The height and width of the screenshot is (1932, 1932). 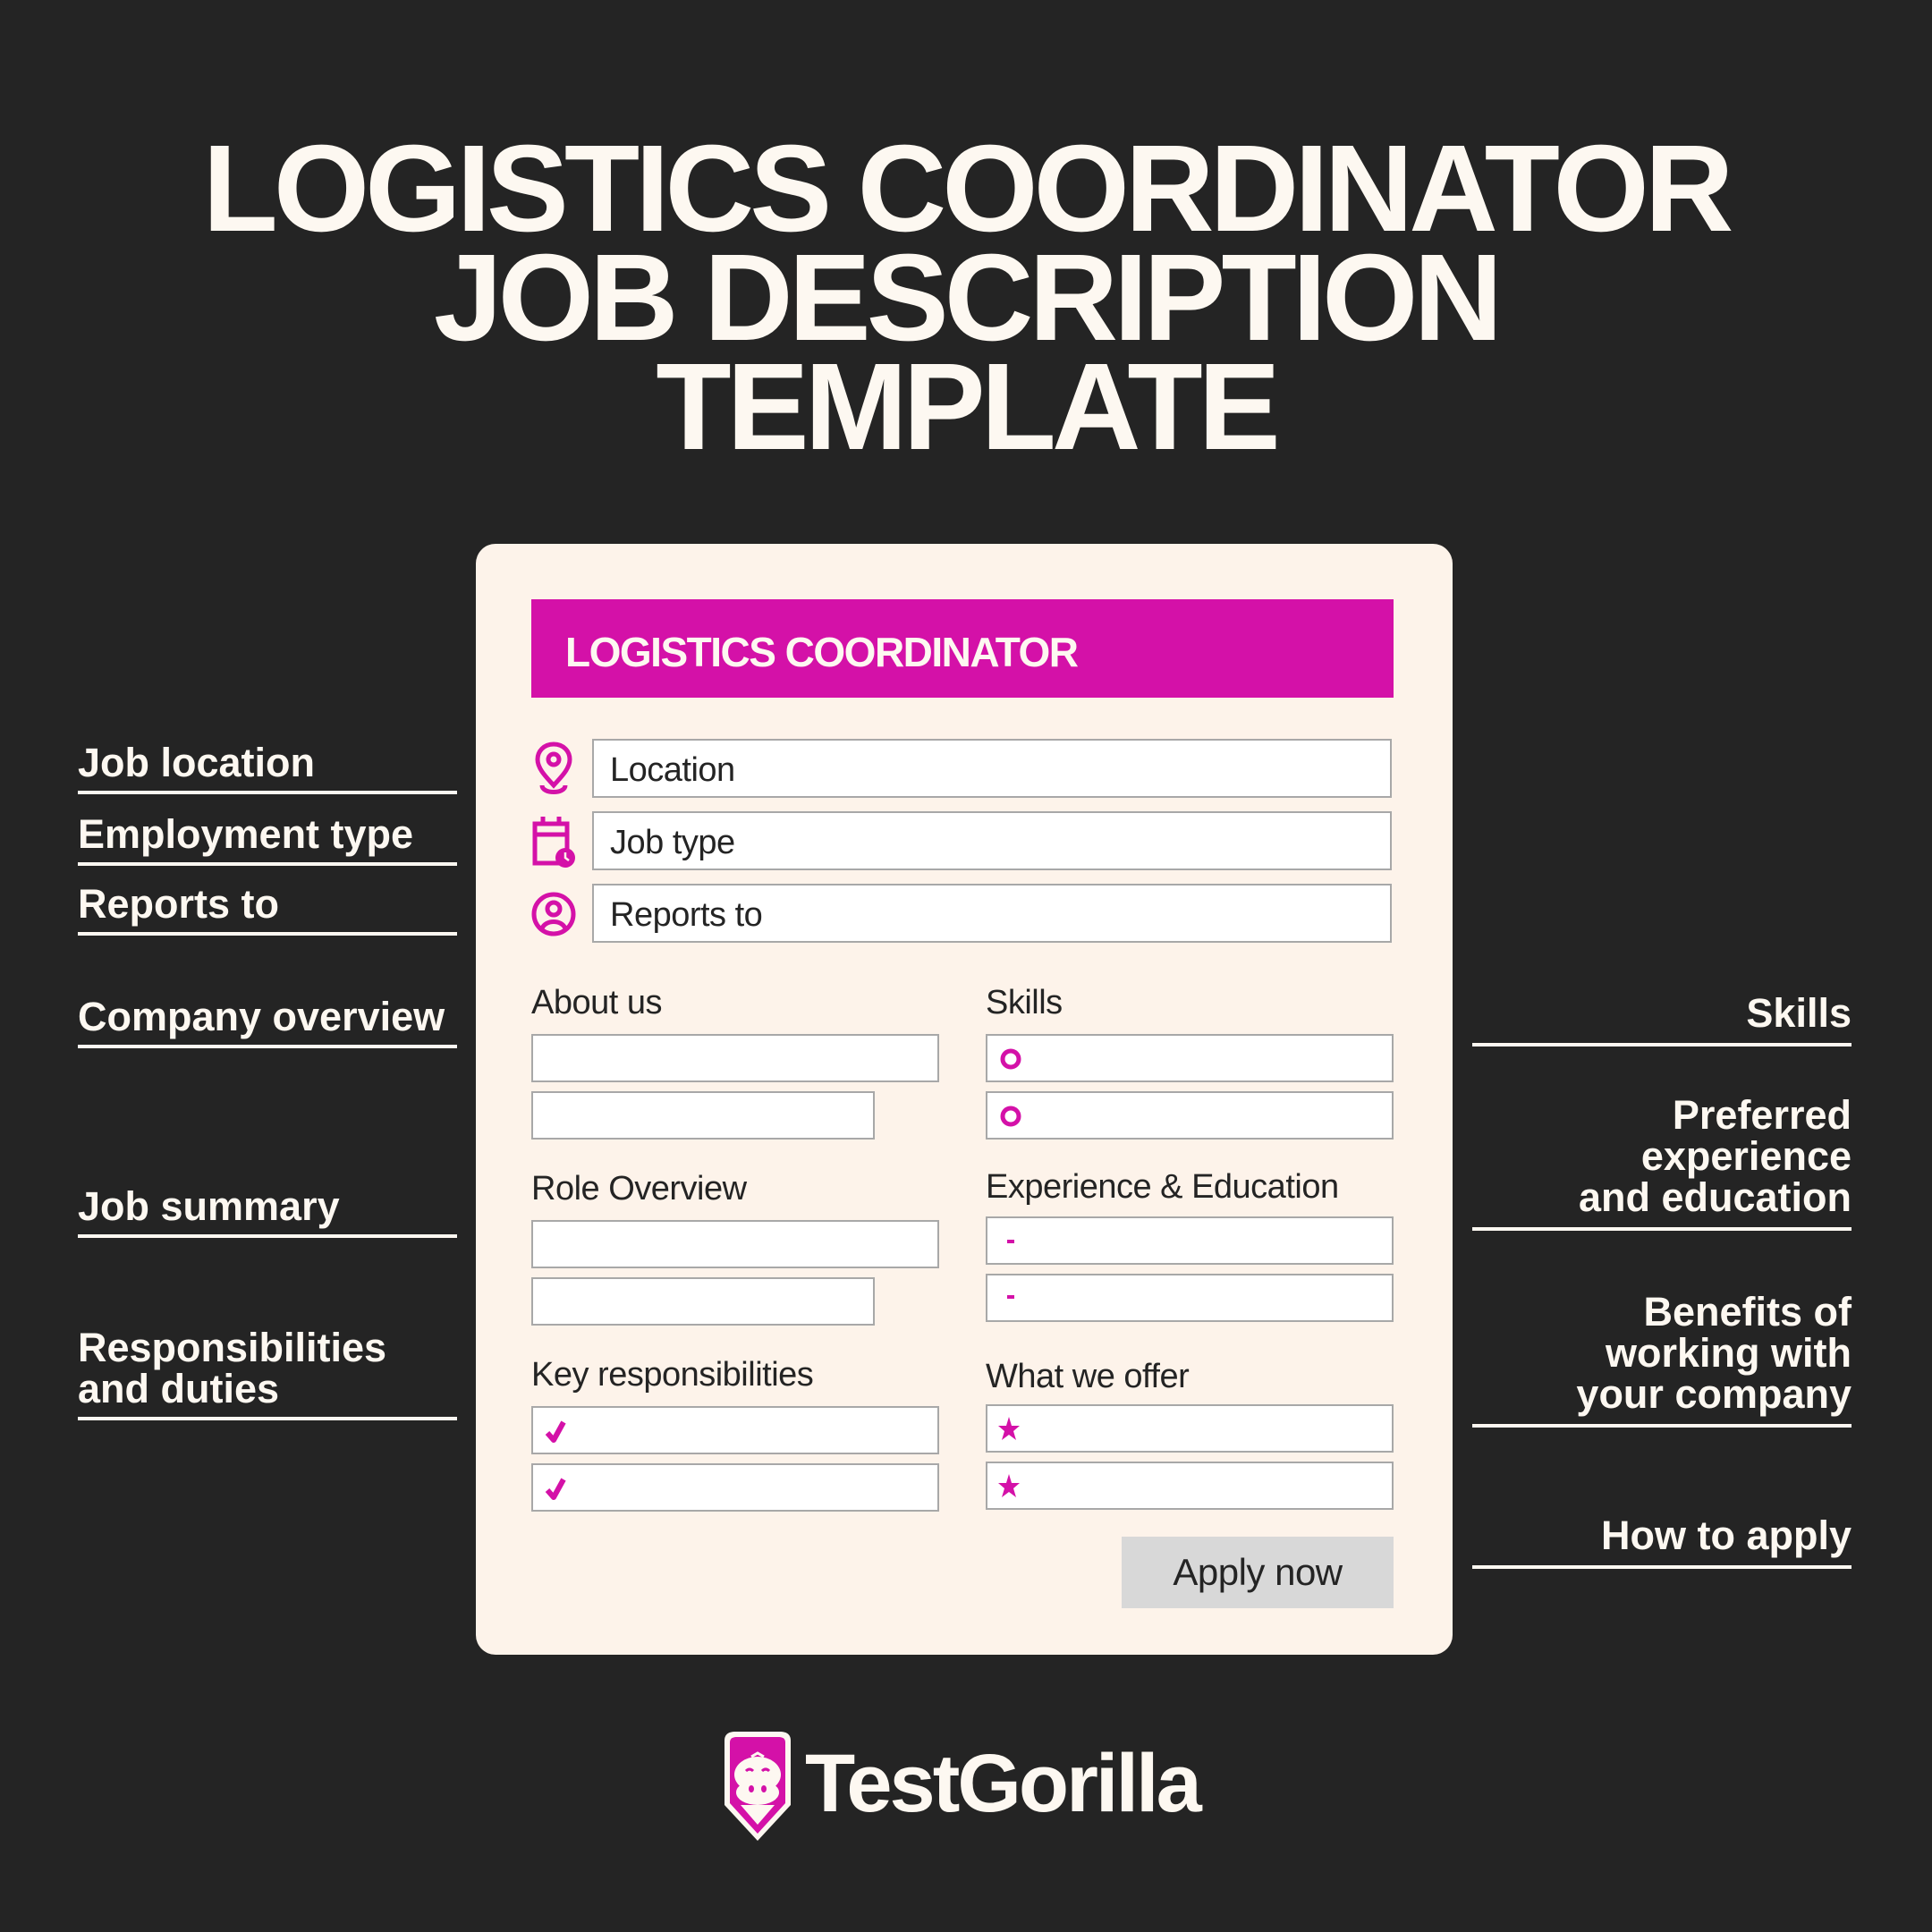 I want to click on card-header: LOGISTICS COORDINATOR, so click(x=962, y=648).